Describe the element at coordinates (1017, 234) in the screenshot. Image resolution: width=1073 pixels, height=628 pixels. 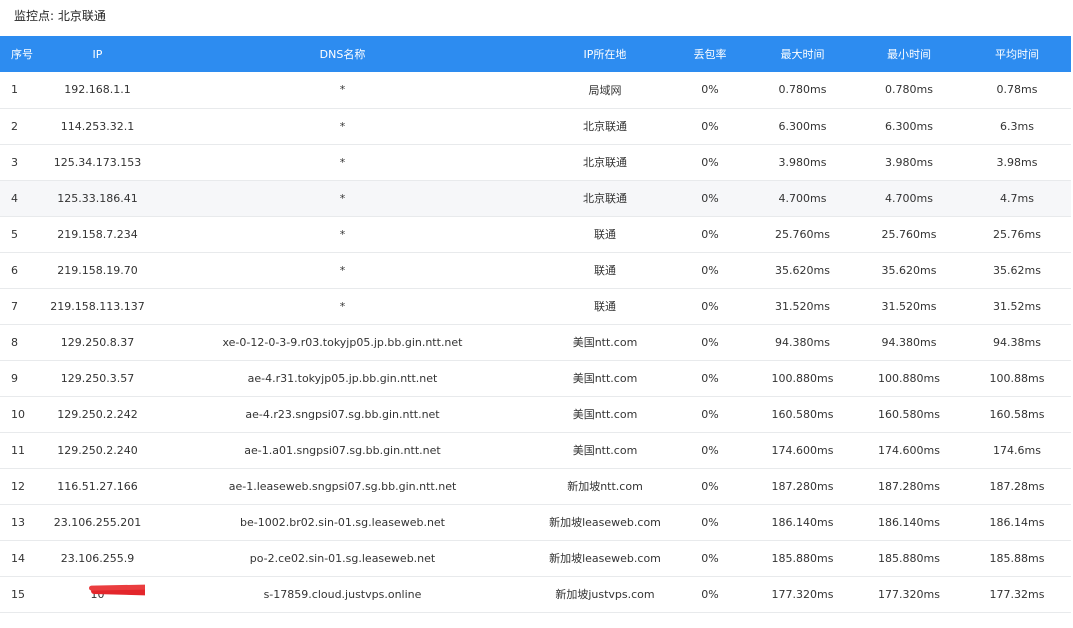
I see `cell-avg-time: 25.76ms` at that location.